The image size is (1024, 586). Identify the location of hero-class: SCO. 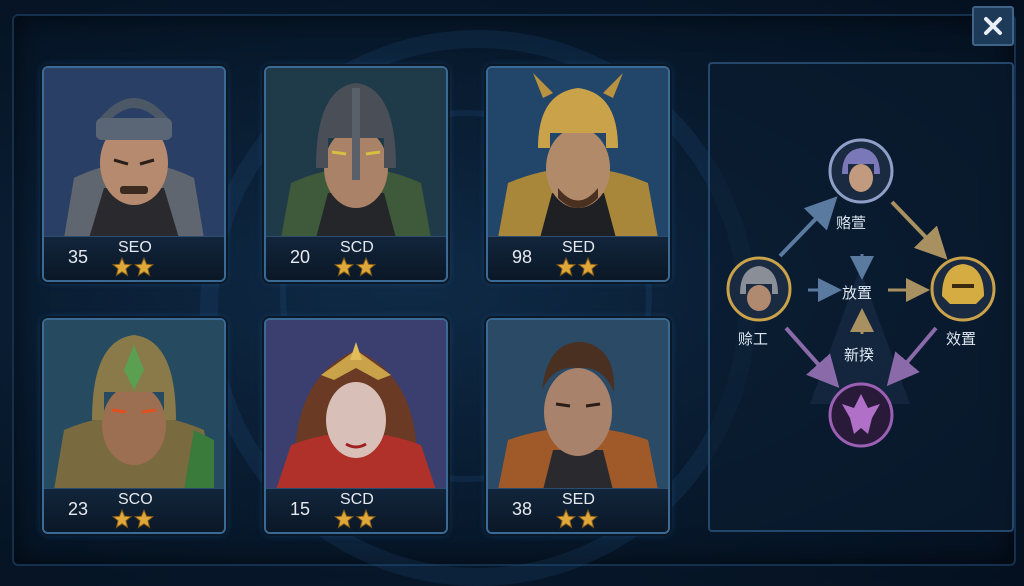
(135, 499).